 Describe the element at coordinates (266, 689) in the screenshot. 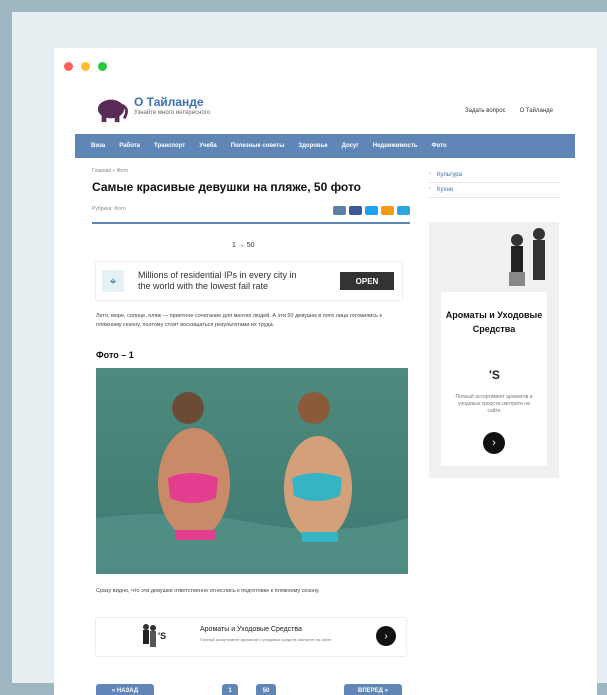

I see `page-50-button: 50` at that location.